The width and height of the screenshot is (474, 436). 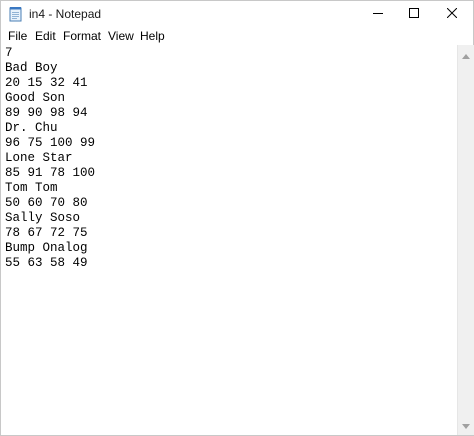 I want to click on editor-line: 85 91 78 100, so click(x=50, y=173).